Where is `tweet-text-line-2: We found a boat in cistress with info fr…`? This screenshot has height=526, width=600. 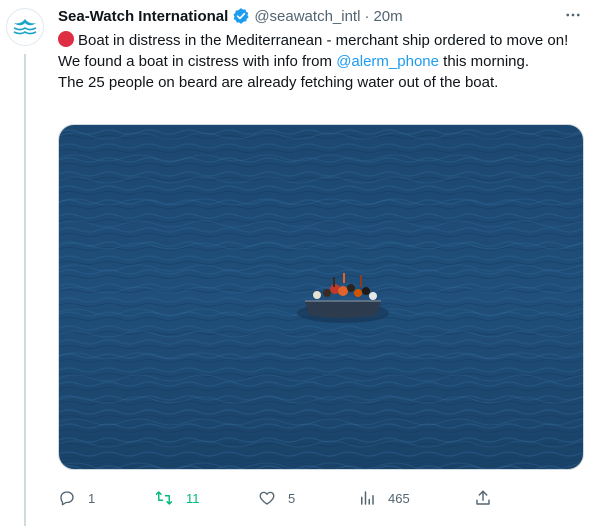
tweet-text-line-2: We found a boat in cistress with info fr… is located at coordinates (318, 61).